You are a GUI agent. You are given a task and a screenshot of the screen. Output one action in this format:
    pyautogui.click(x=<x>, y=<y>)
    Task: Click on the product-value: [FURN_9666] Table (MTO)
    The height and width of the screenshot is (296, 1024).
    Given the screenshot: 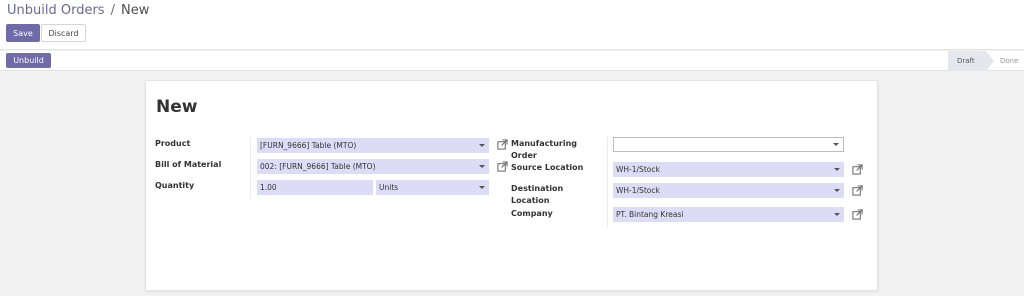 What is the action you would take?
    pyautogui.click(x=308, y=145)
    